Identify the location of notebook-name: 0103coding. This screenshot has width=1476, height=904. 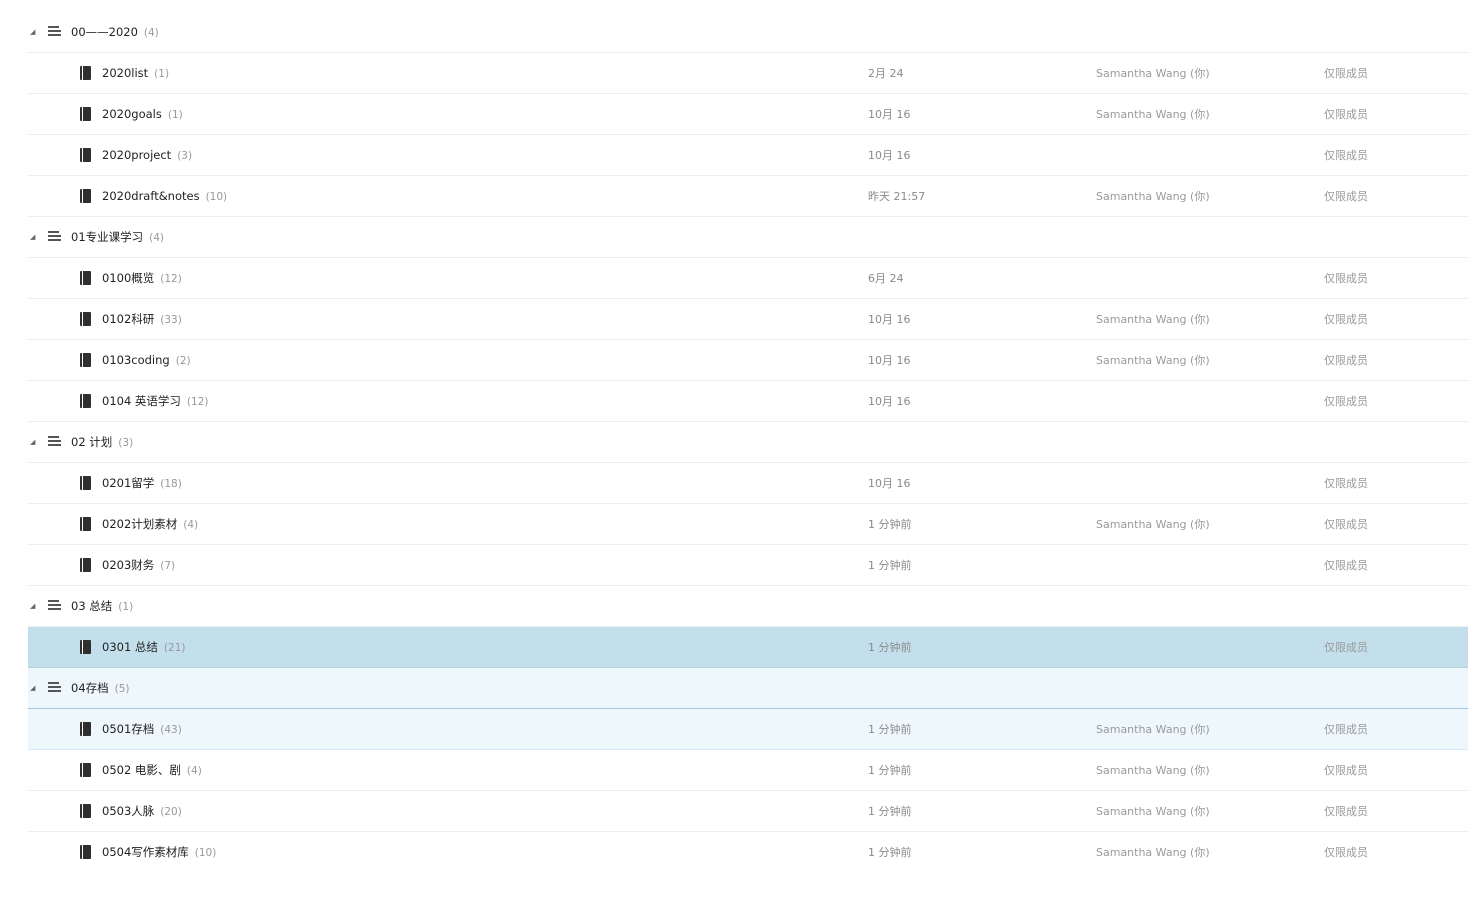
(136, 360).